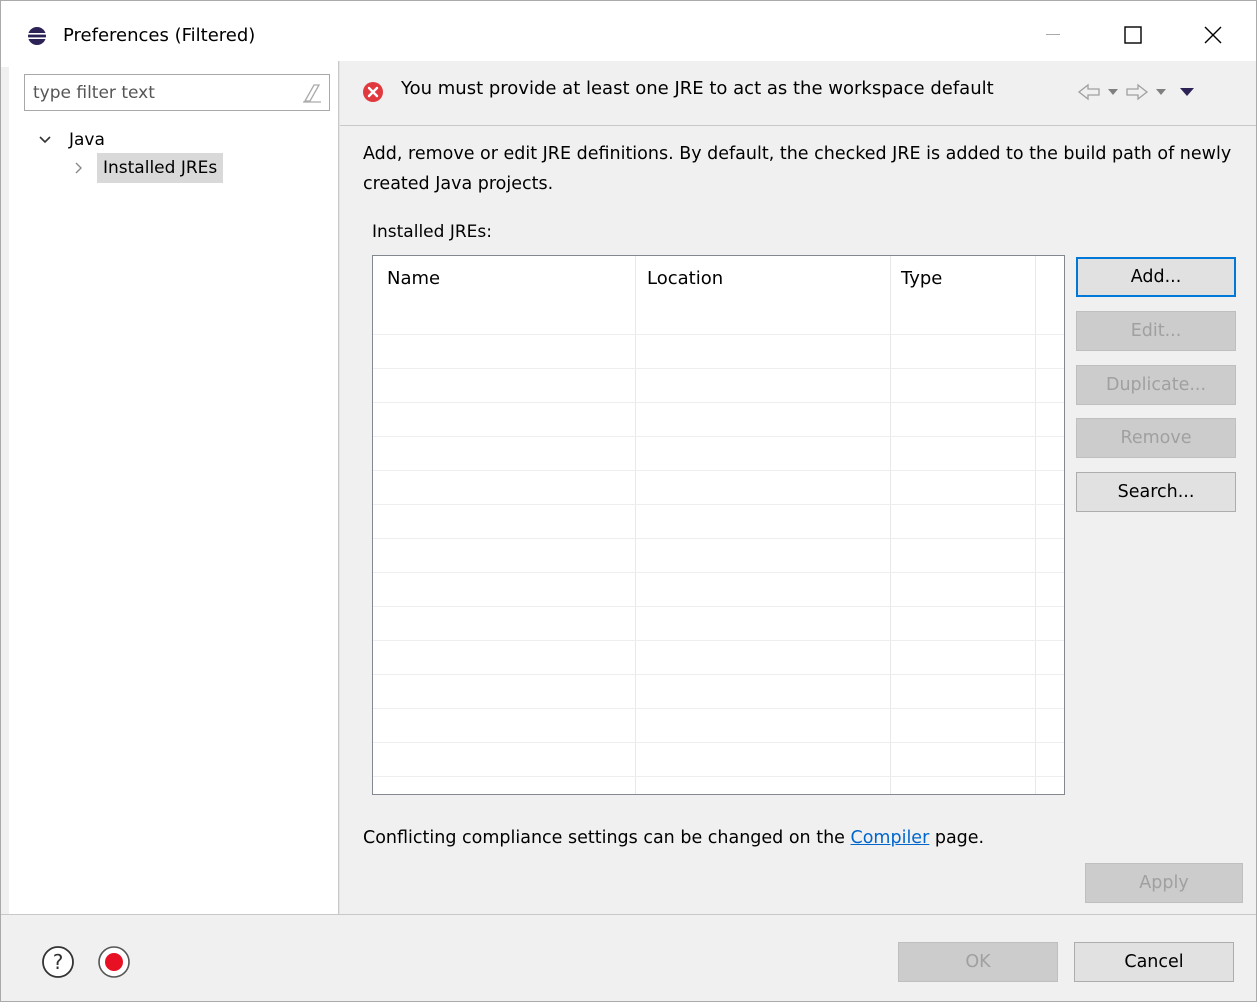  Describe the element at coordinates (312, 93) in the screenshot. I see `clear-filter-icon` at that location.